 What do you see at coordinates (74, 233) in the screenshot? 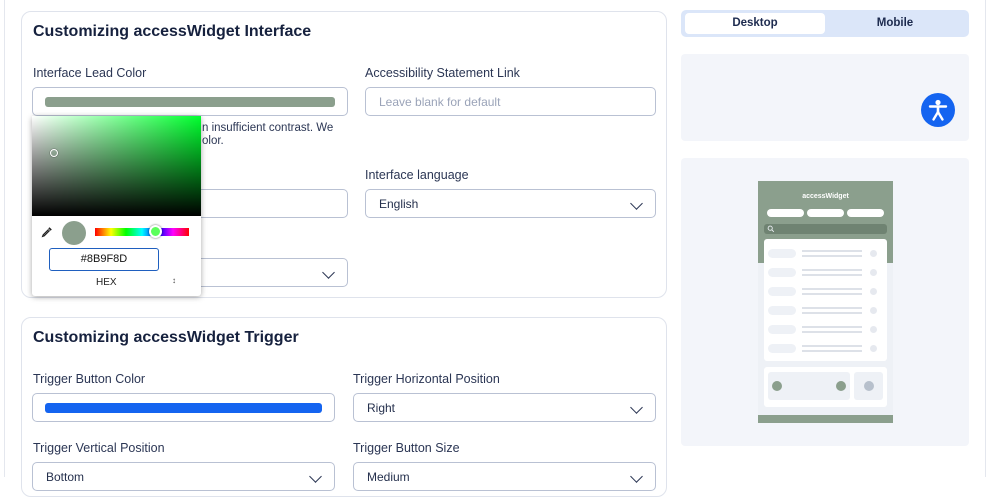
I see `current-color-swatch` at bounding box center [74, 233].